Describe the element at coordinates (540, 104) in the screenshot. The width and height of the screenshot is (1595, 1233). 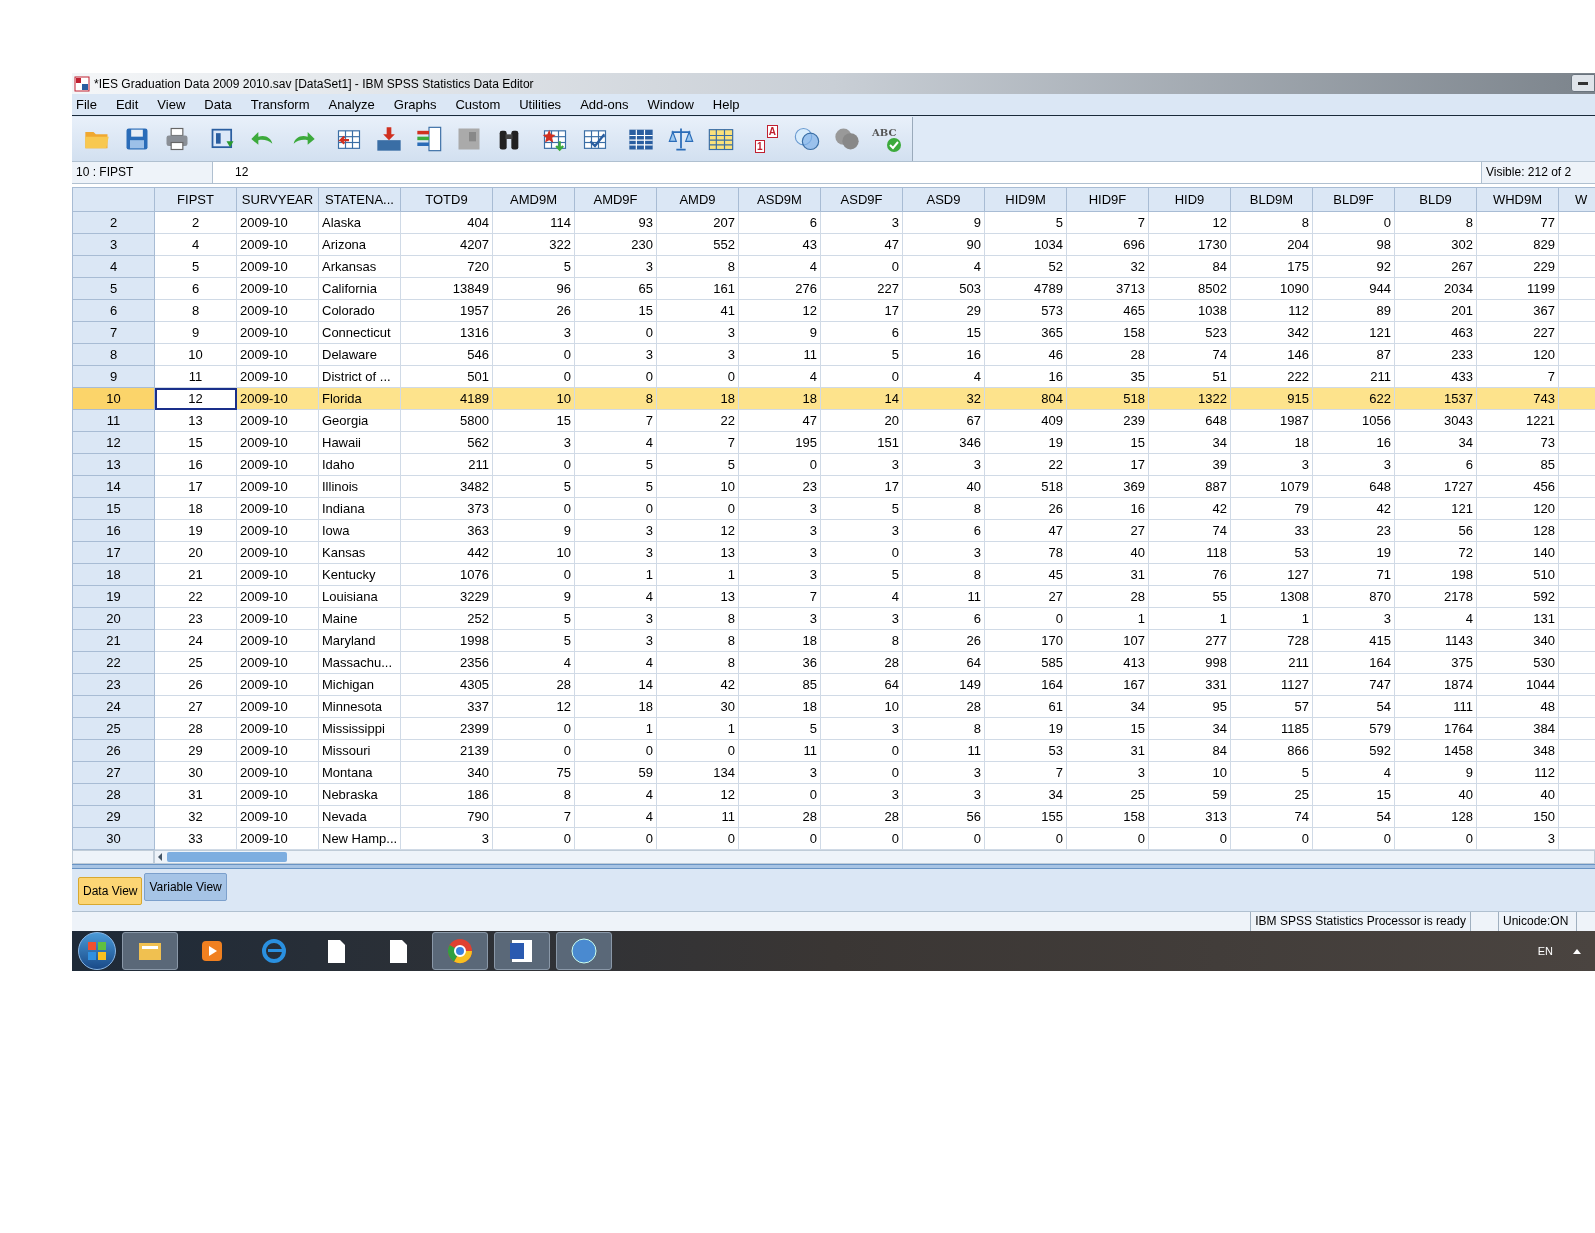
I see `menu-item: Utilities` at that location.